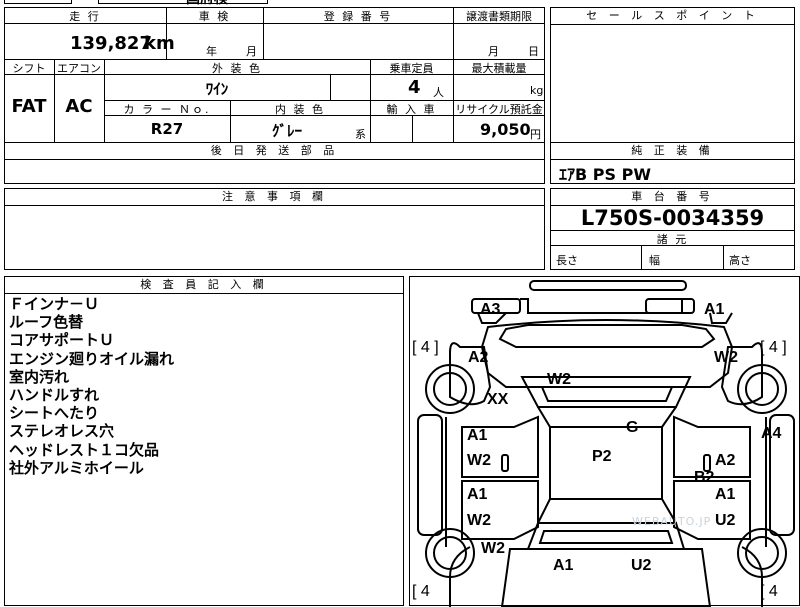 This screenshot has height=607, width=800. Describe the element at coordinates (76, 467) in the screenshot. I see `note-line: 社外アルミホイール` at that location.